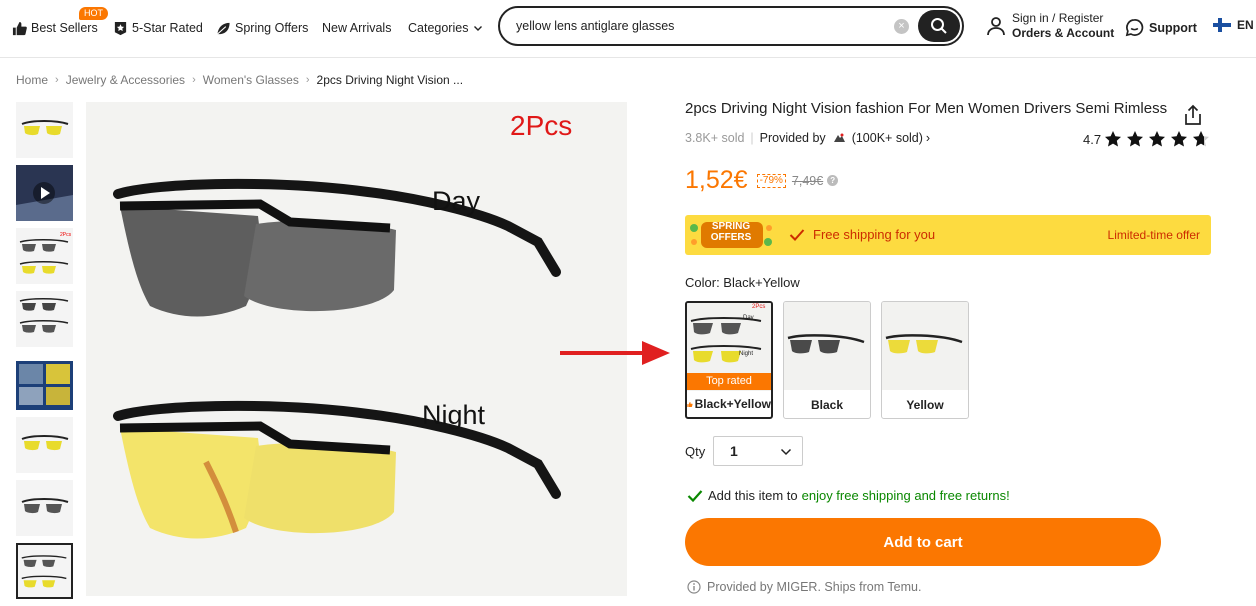 The height and width of the screenshot is (606, 1256). Describe the element at coordinates (771, 180) in the screenshot. I see `discount-badge: -79%` at that location.